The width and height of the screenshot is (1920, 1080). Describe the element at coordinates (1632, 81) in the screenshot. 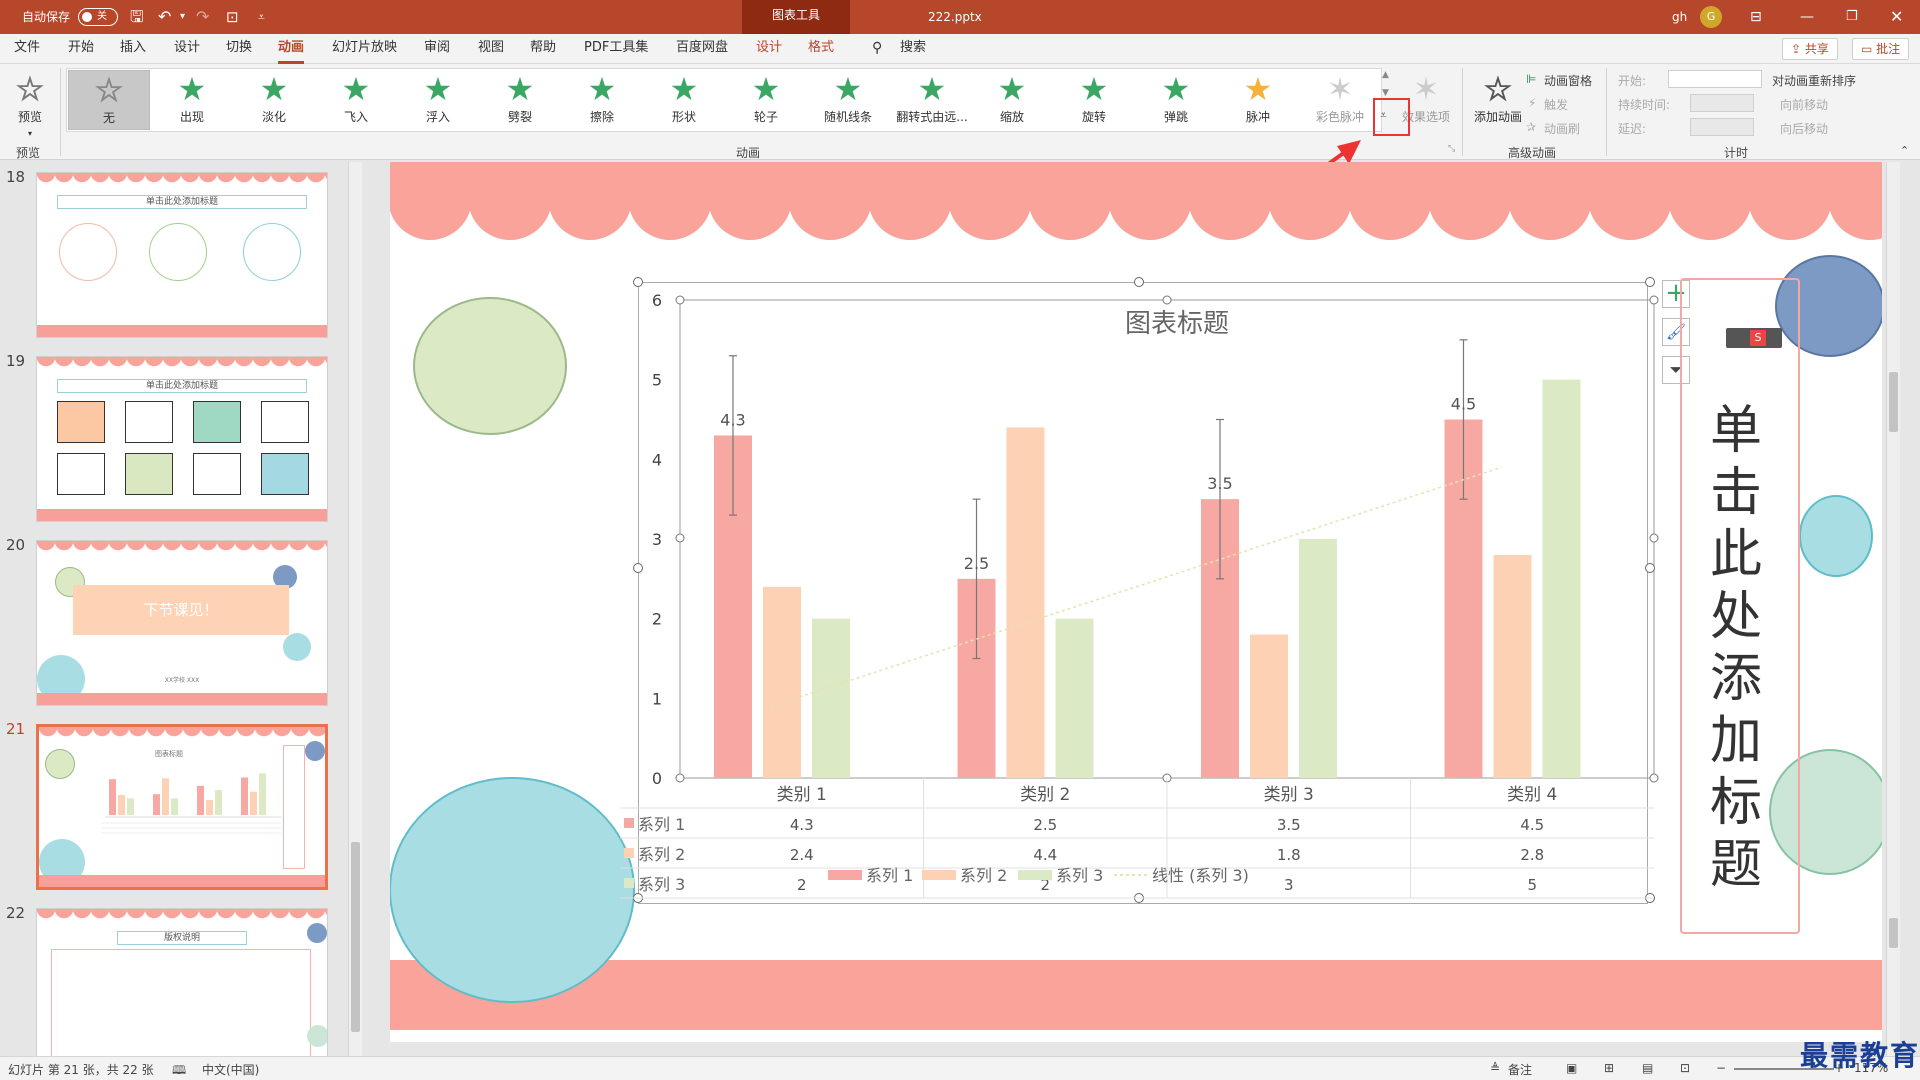

I see `start-label: 开始:` at that location.